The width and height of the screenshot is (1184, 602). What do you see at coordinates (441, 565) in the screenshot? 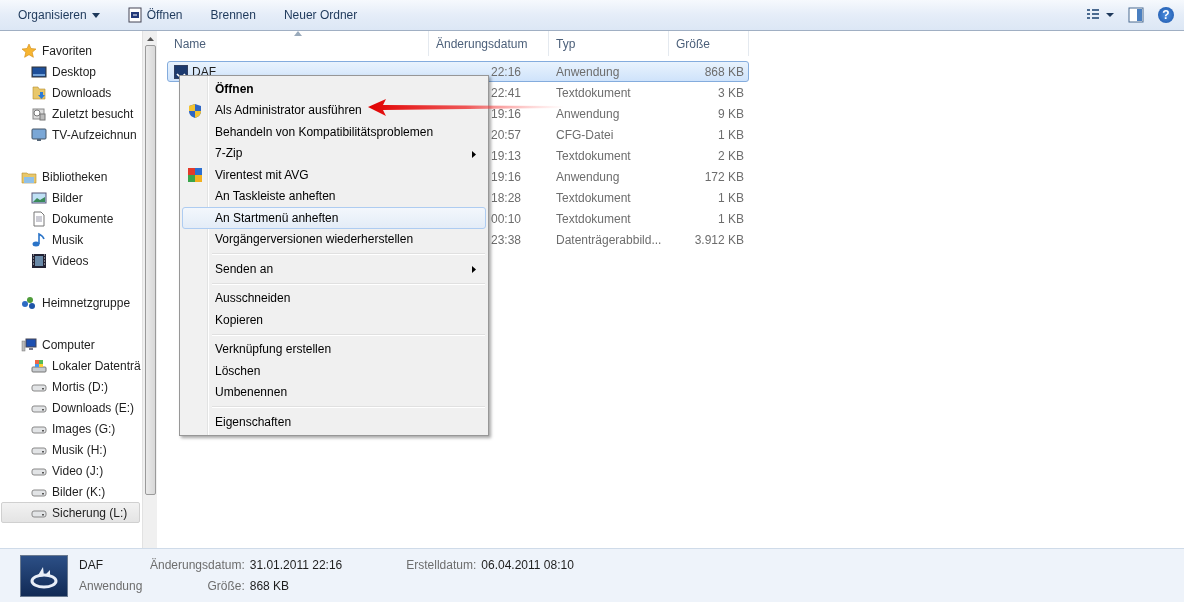
I see `detail-label: Erstelldatum:` at bounding box center [441, 565].